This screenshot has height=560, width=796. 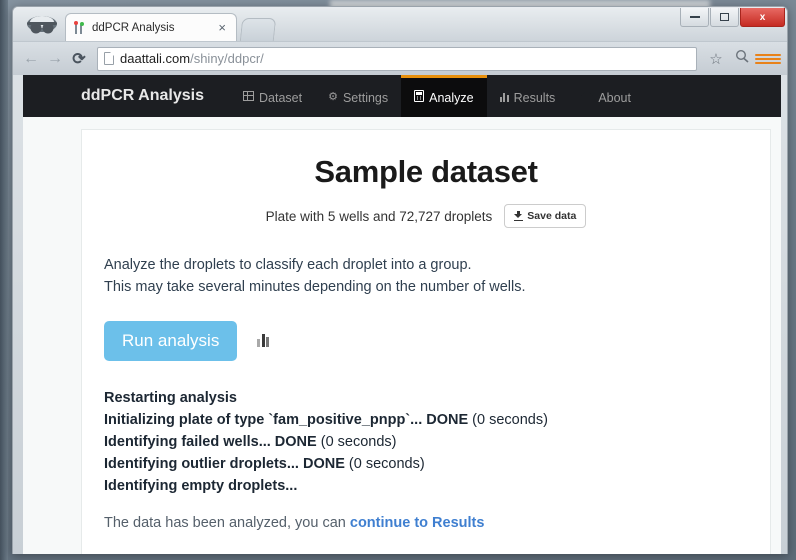 I want to click on url-path: /shiny/ddpcr/, so click(x=227, y=58).